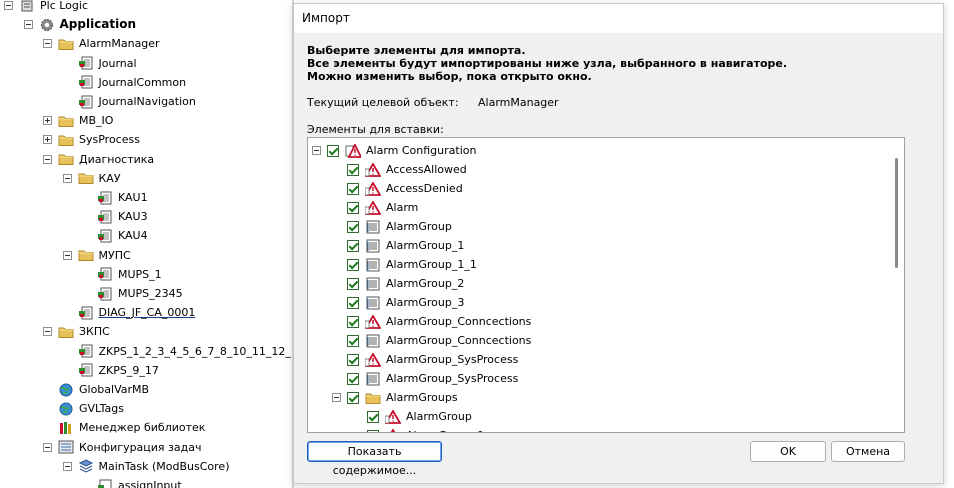  I want to click on tree-item: Менеджер библиотек, so click(124, 427).